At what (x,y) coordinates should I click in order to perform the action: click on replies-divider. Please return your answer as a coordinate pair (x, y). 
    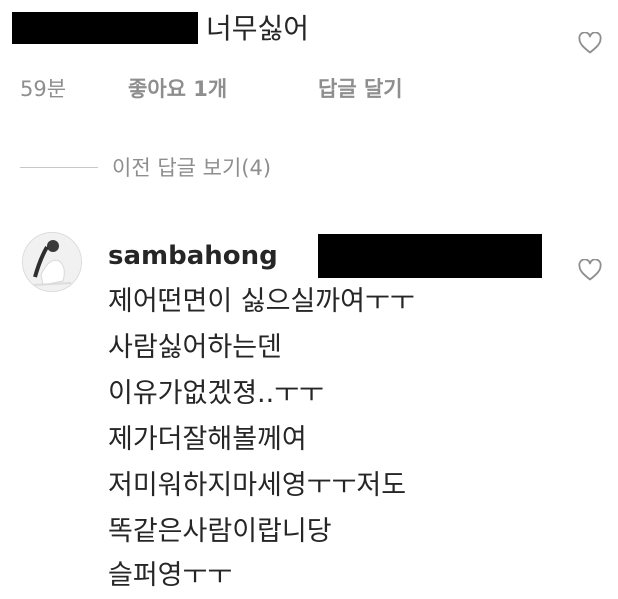
    Looking at the image, I should click on (59, 167).